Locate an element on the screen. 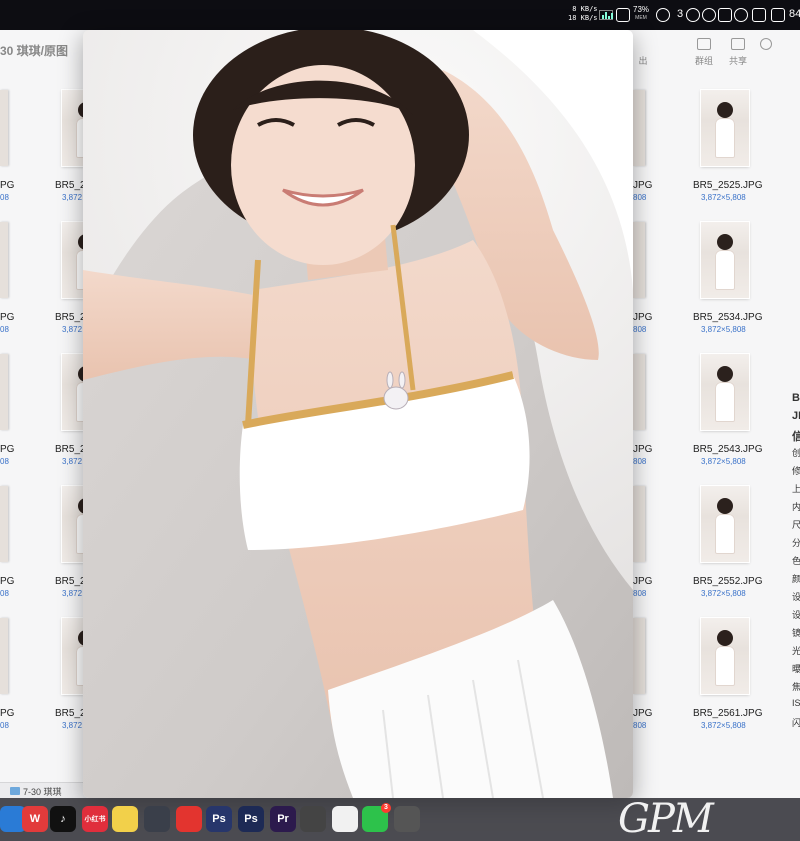  menu-bar: 8 KB/s 18 KB/s 73% MEM 3 84 is located at coordinates (400, 15).